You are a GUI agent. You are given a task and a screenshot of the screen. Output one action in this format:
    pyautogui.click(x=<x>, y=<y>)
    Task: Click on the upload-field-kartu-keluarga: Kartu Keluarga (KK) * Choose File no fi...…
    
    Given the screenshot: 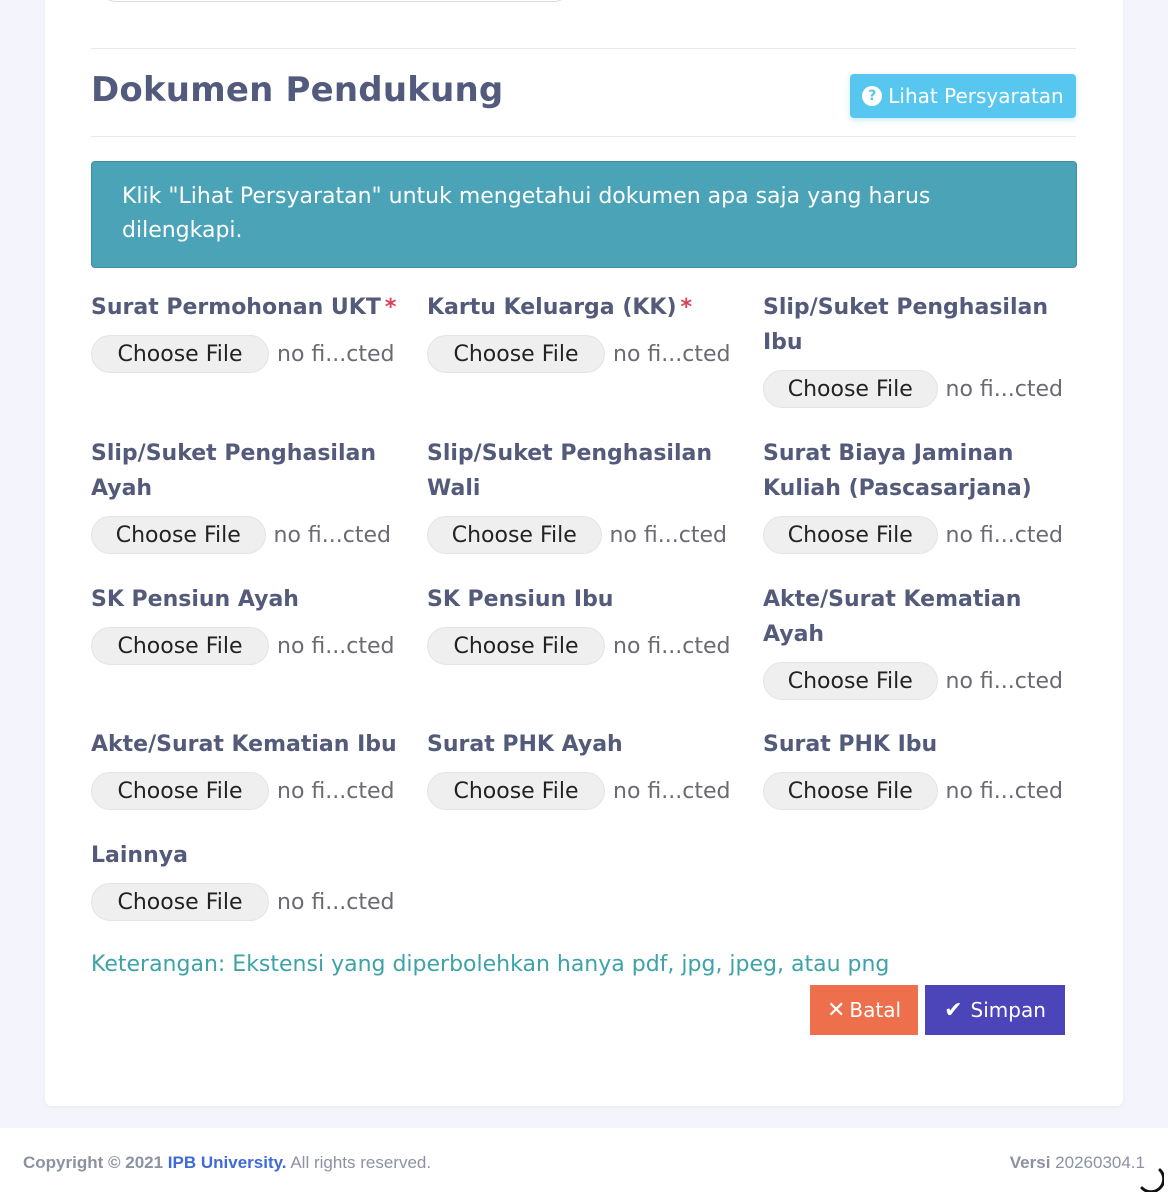 What is the action you would take?
    pyautogui.click(x=587, y=331)
    